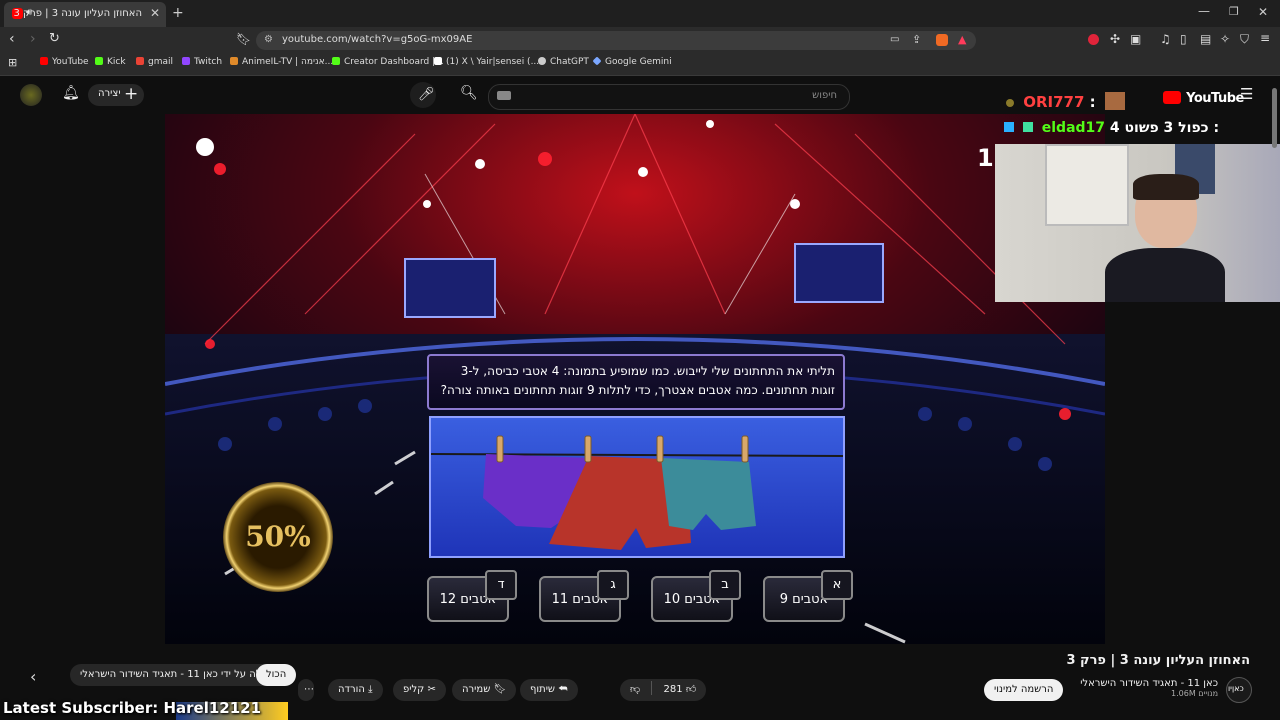  Describe the element at coordinates (414, 689) in the screenshot. I see `clip-label: קליפ` at that location.